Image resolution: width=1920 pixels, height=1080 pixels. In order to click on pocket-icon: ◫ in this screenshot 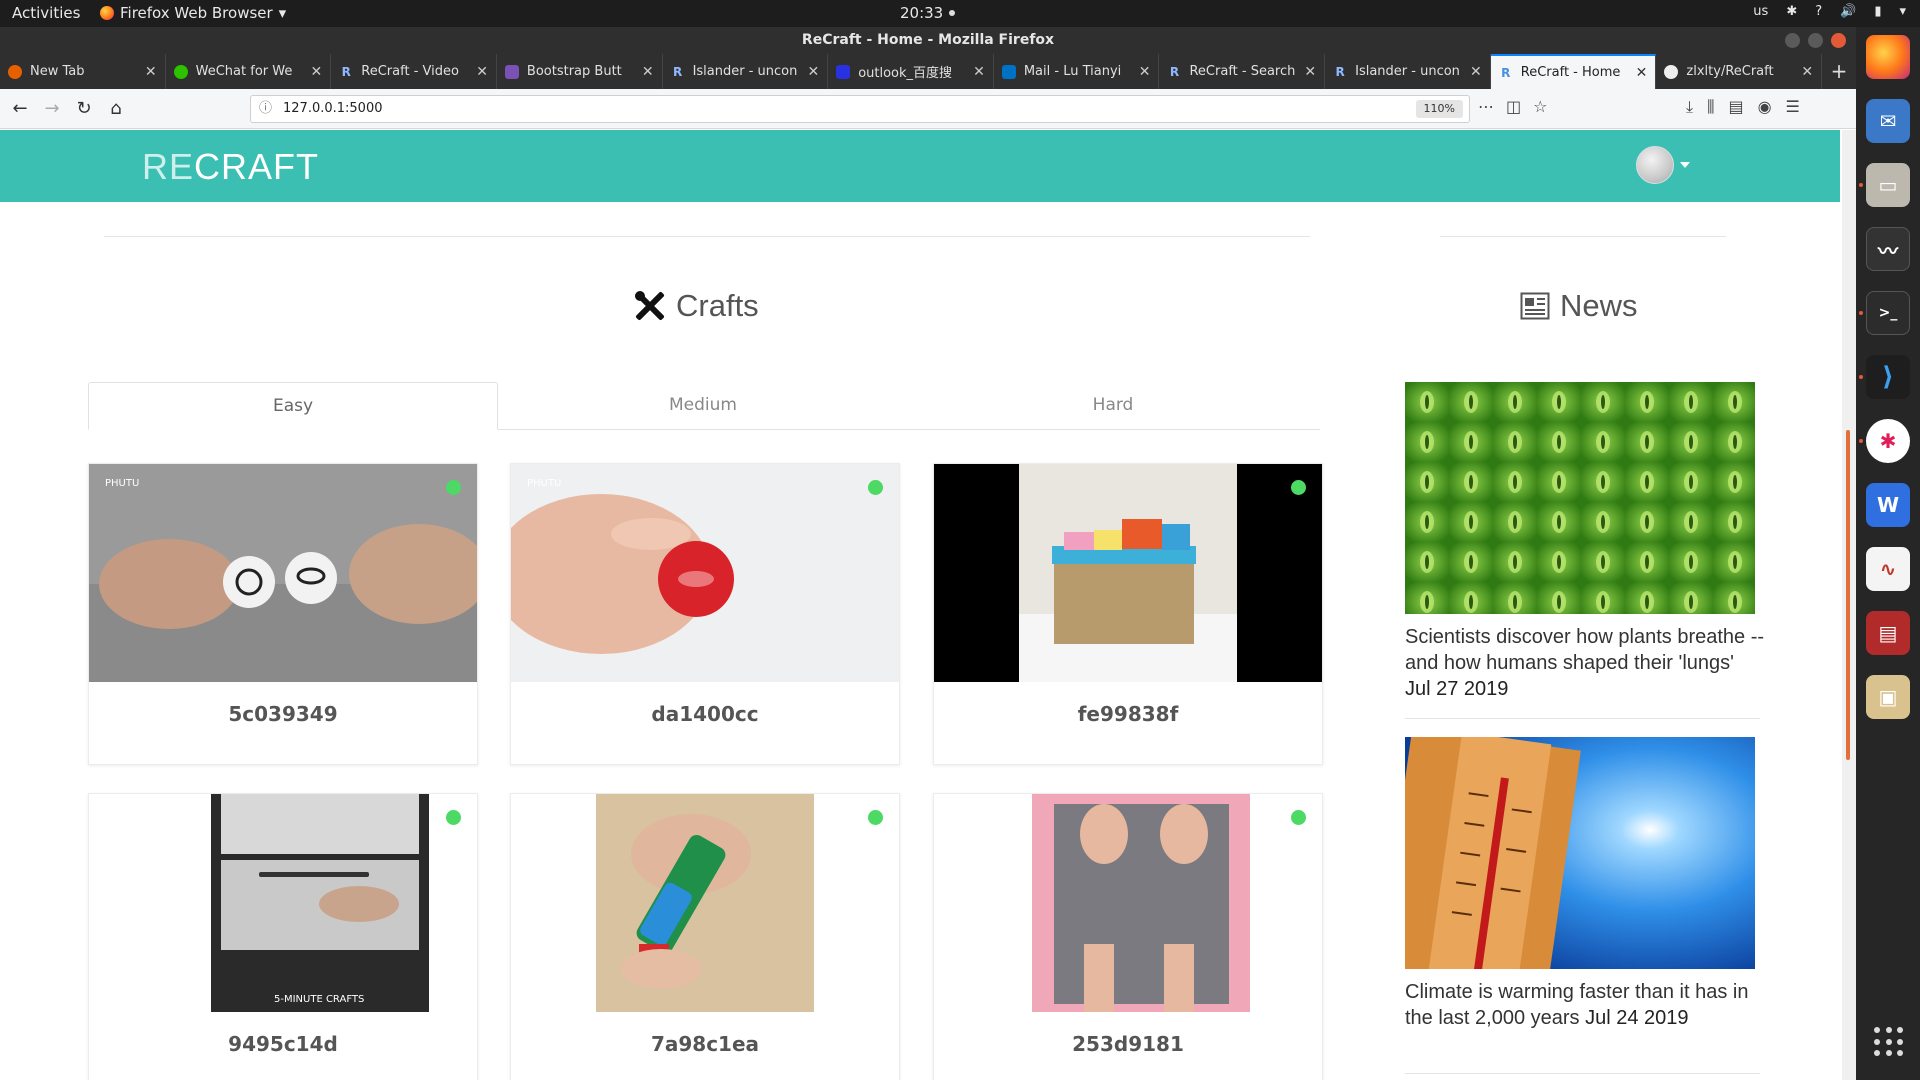, I will do `click(1513, 106)`.